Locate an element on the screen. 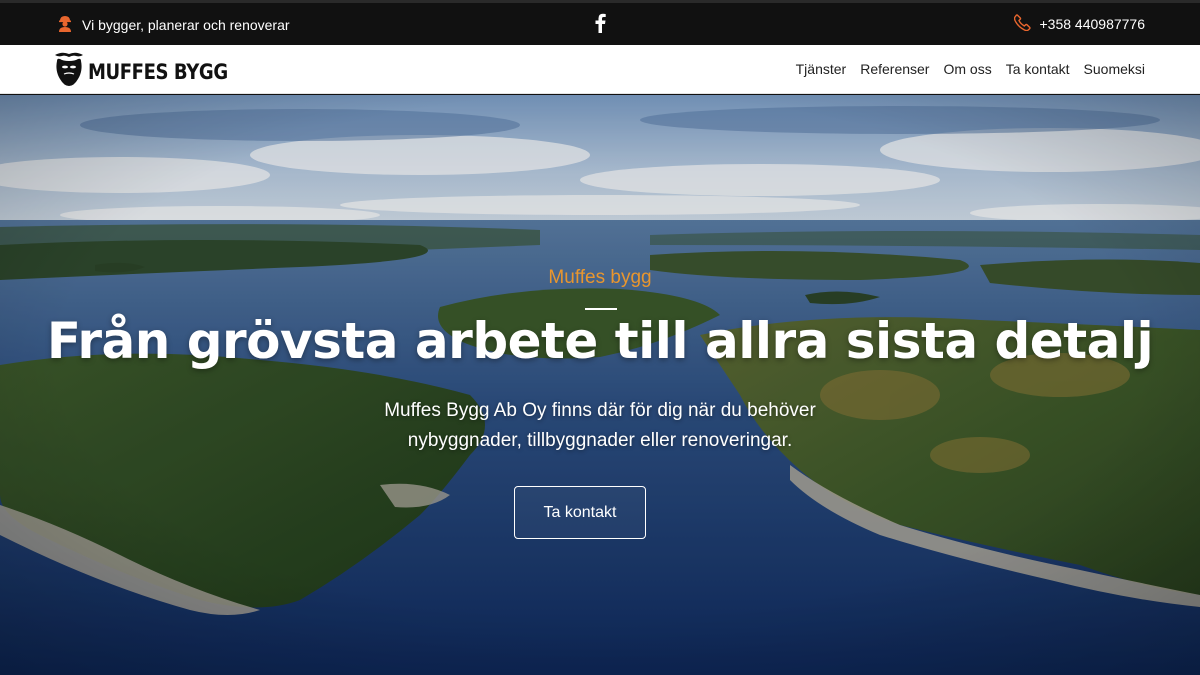  tagline-text: Vi bygger, planerar och renoverar is located at coordinates (186, 24).